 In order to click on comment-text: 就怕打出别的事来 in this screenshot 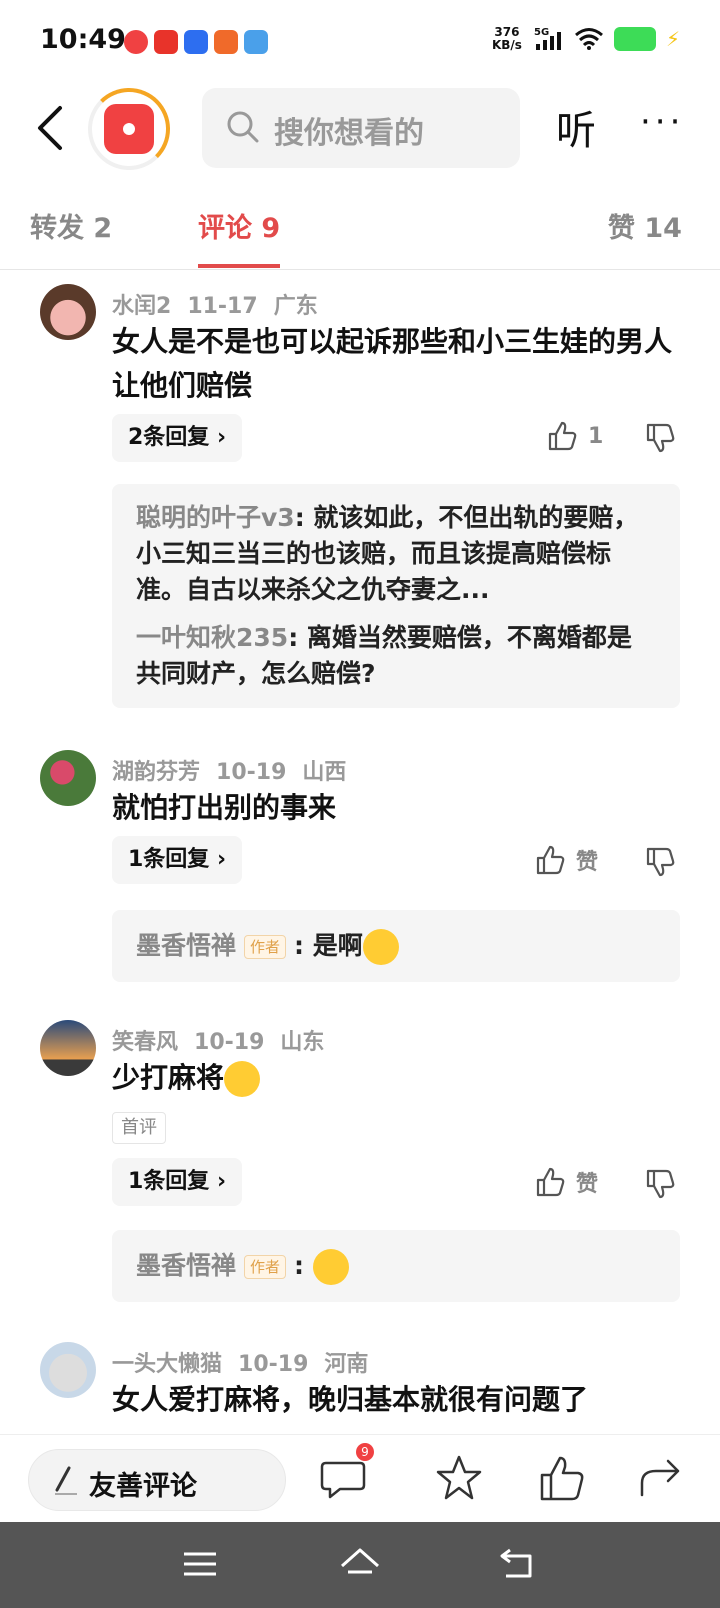, I will do `click(224, 807)`.